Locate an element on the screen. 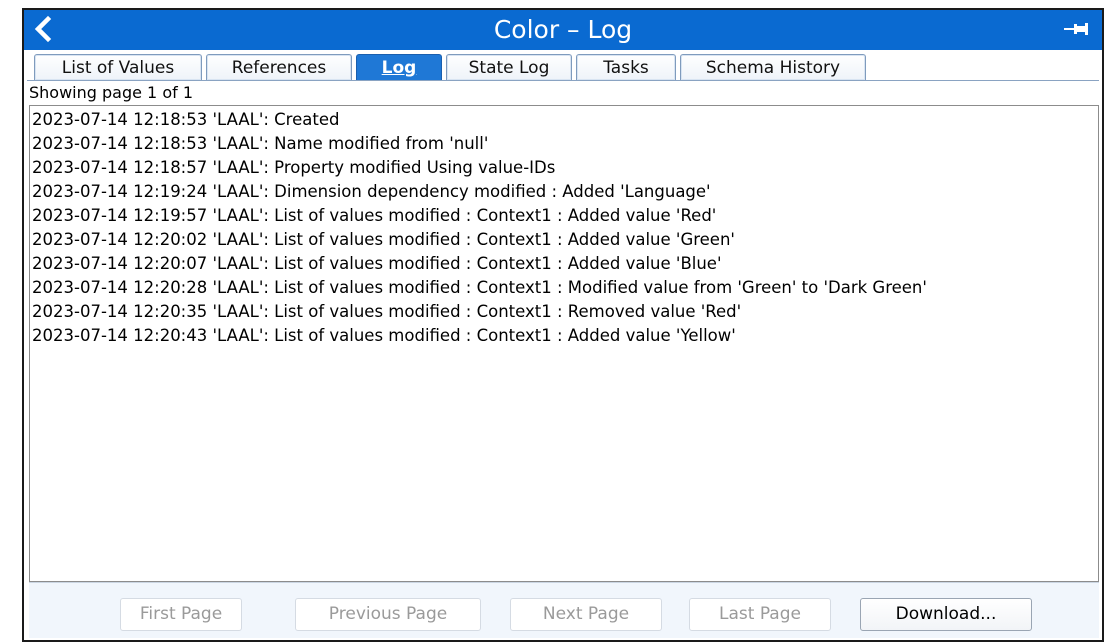  tab-label: Log is located at coordinates (399, 68).